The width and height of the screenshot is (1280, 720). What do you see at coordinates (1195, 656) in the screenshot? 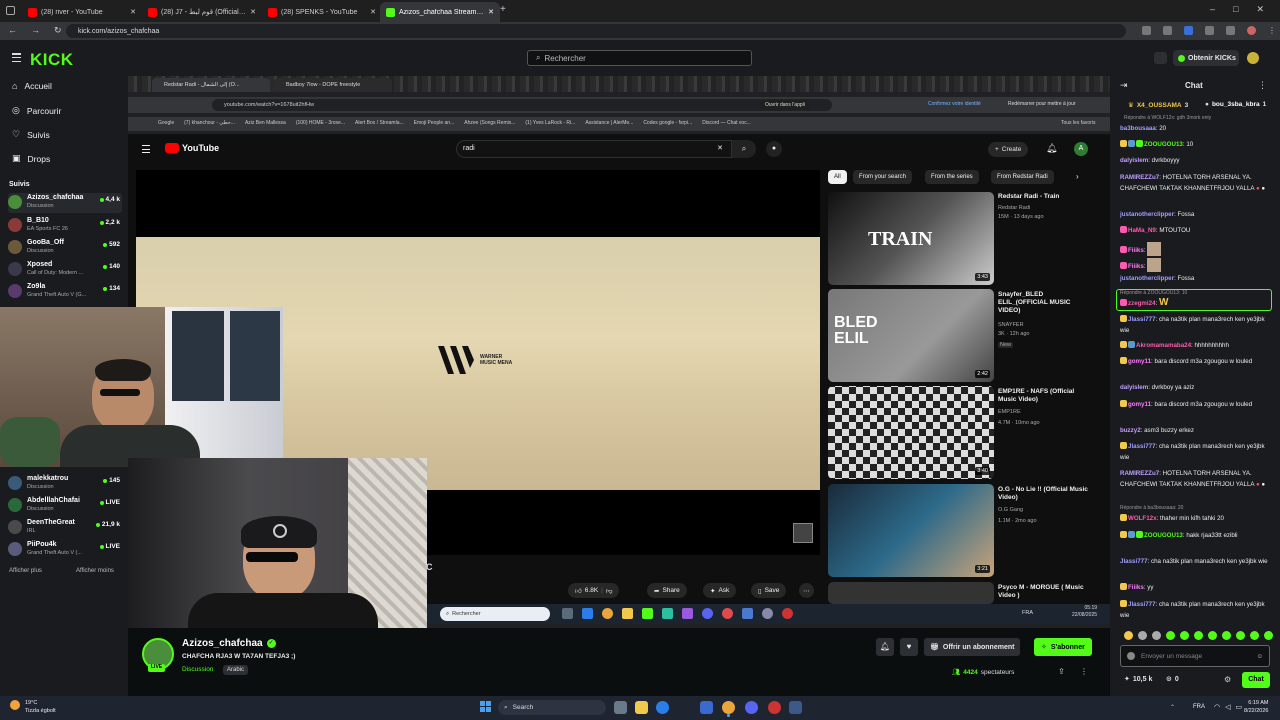
I see `chat-input: Envoyer un message ☺` at bounding box center [1195, 656].